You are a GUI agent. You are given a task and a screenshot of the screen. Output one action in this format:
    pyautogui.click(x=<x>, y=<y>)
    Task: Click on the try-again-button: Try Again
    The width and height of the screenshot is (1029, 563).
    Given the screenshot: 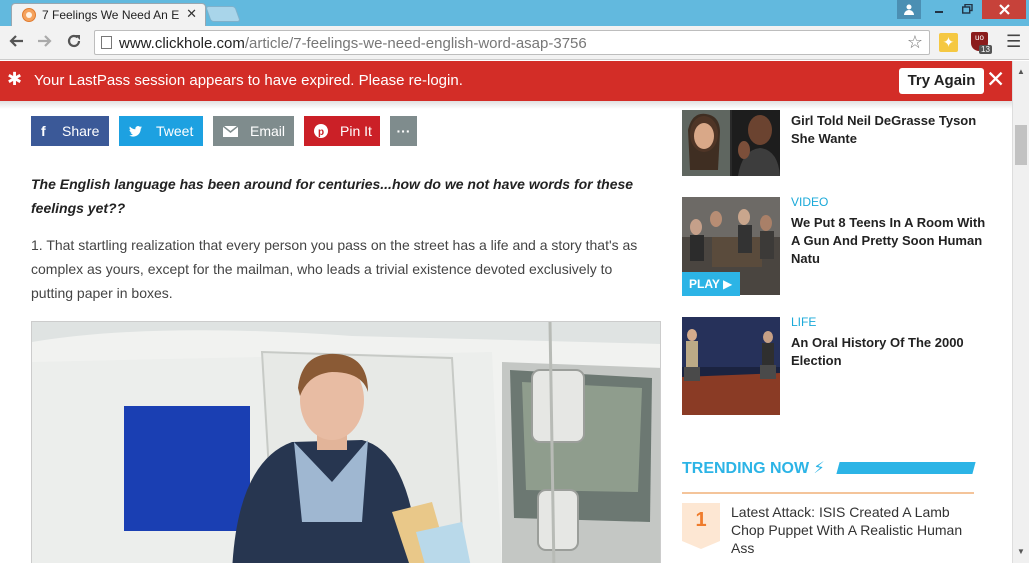 What is the action you would take?
    pyautogui.click(x=941, y=81)
    